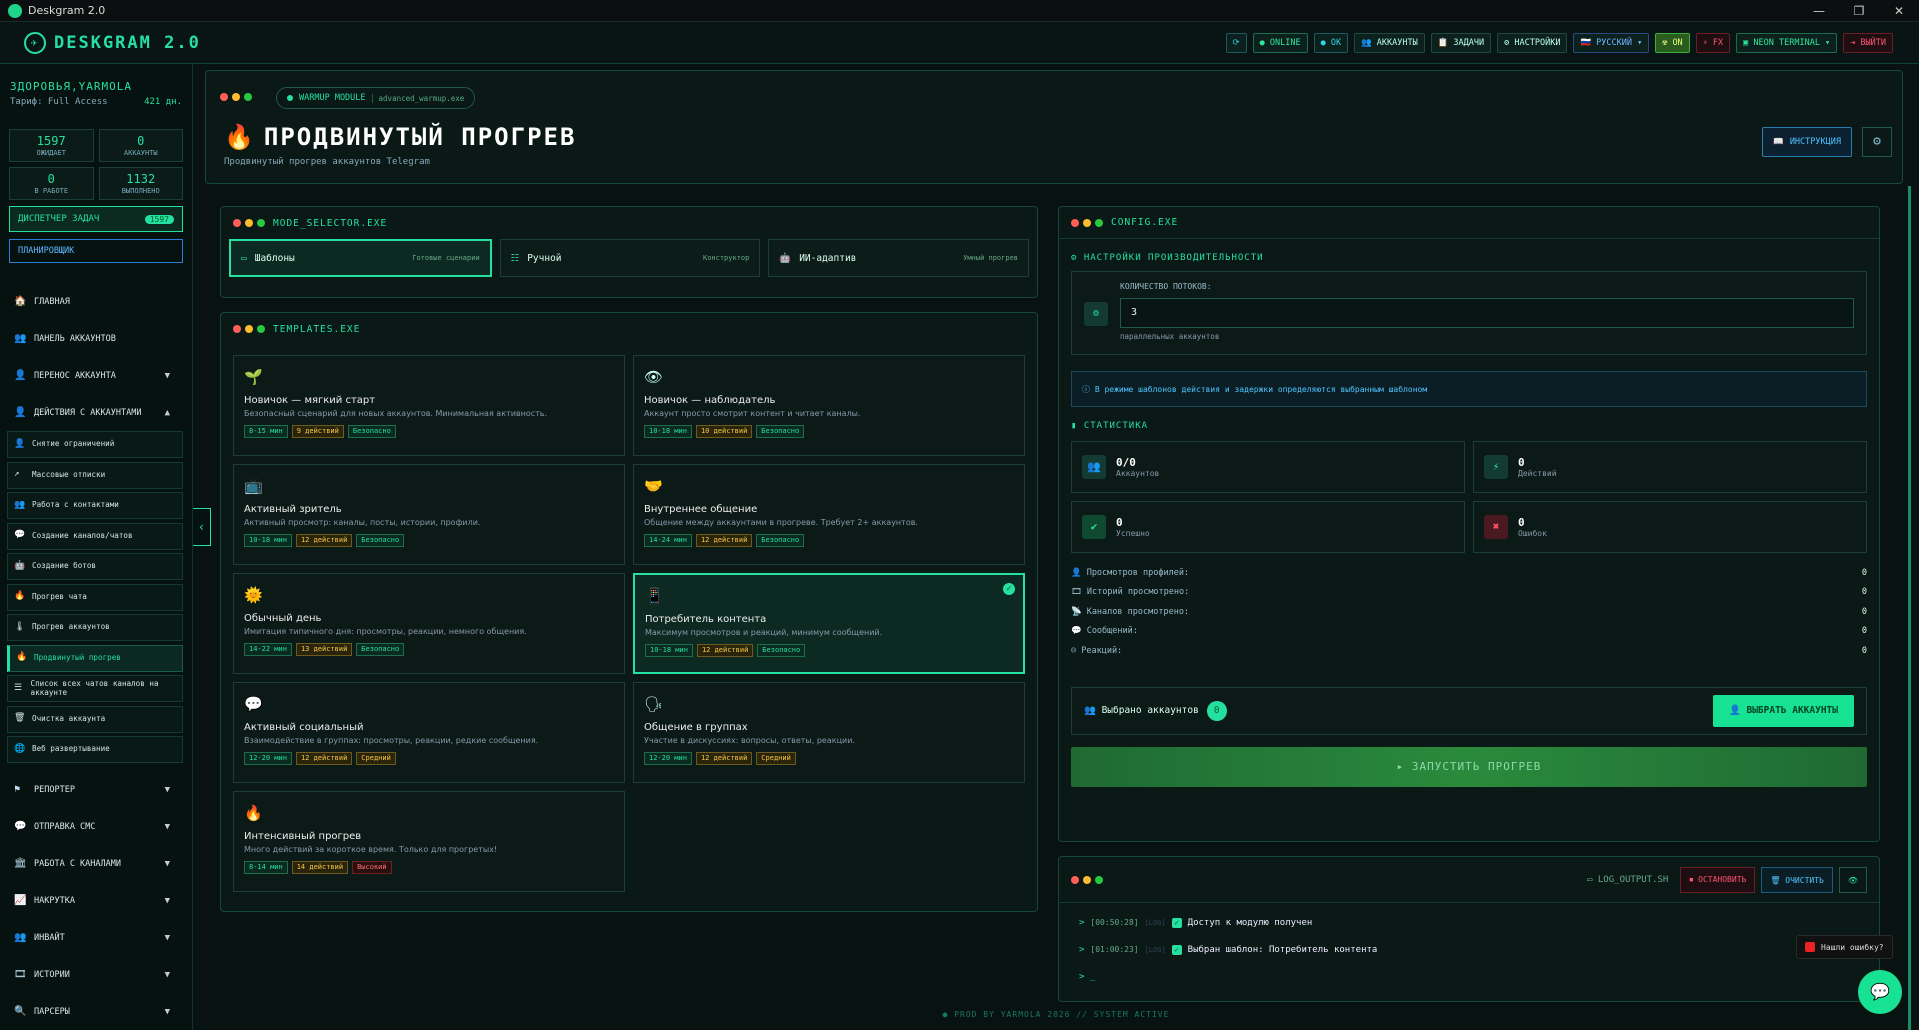  I want to click on stat-label: В РАБОТЕ, so click(51, 191).